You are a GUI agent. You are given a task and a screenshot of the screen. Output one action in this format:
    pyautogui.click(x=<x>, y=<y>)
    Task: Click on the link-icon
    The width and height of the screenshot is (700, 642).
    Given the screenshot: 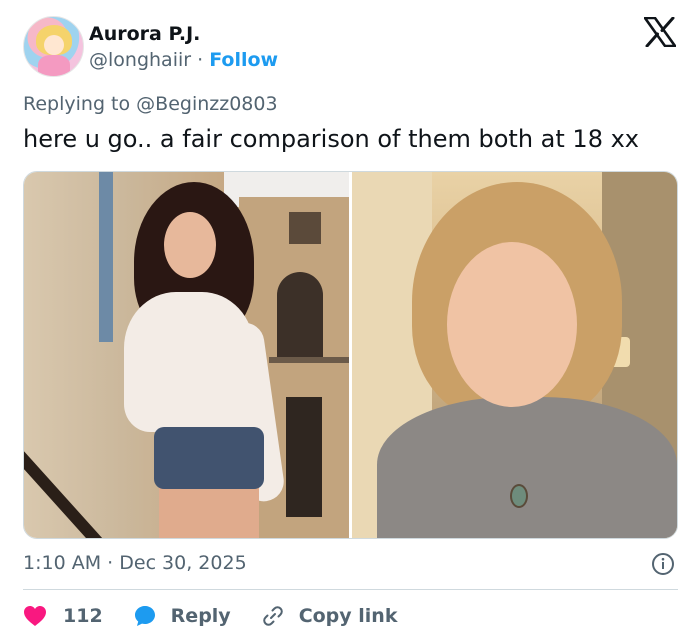 What is the action you would take?
    pyautogui.click(x=272, y=616)
    